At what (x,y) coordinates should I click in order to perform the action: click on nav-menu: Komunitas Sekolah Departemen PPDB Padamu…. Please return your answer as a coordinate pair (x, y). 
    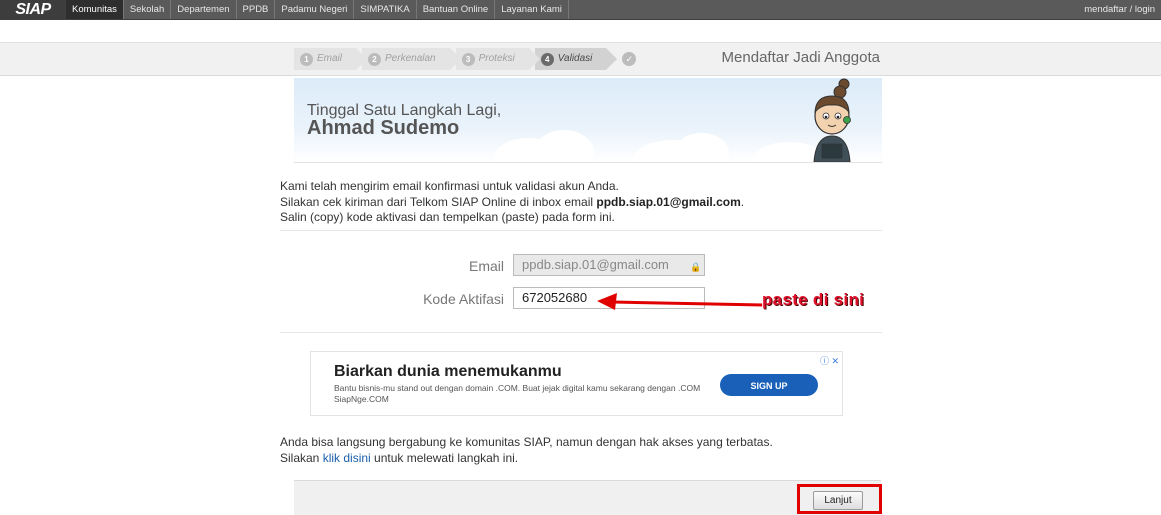
    Looking at the image, I should click on (317, 9).